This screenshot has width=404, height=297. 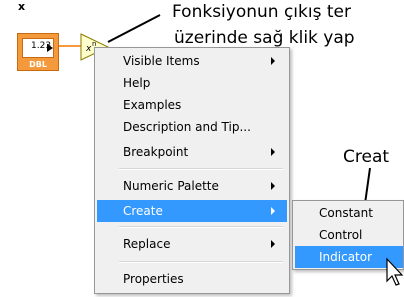 What do you see at coordinates (153, 279) in the screenshot?
I see `menu-item-label: Properties` at bounding box center [153, 279].